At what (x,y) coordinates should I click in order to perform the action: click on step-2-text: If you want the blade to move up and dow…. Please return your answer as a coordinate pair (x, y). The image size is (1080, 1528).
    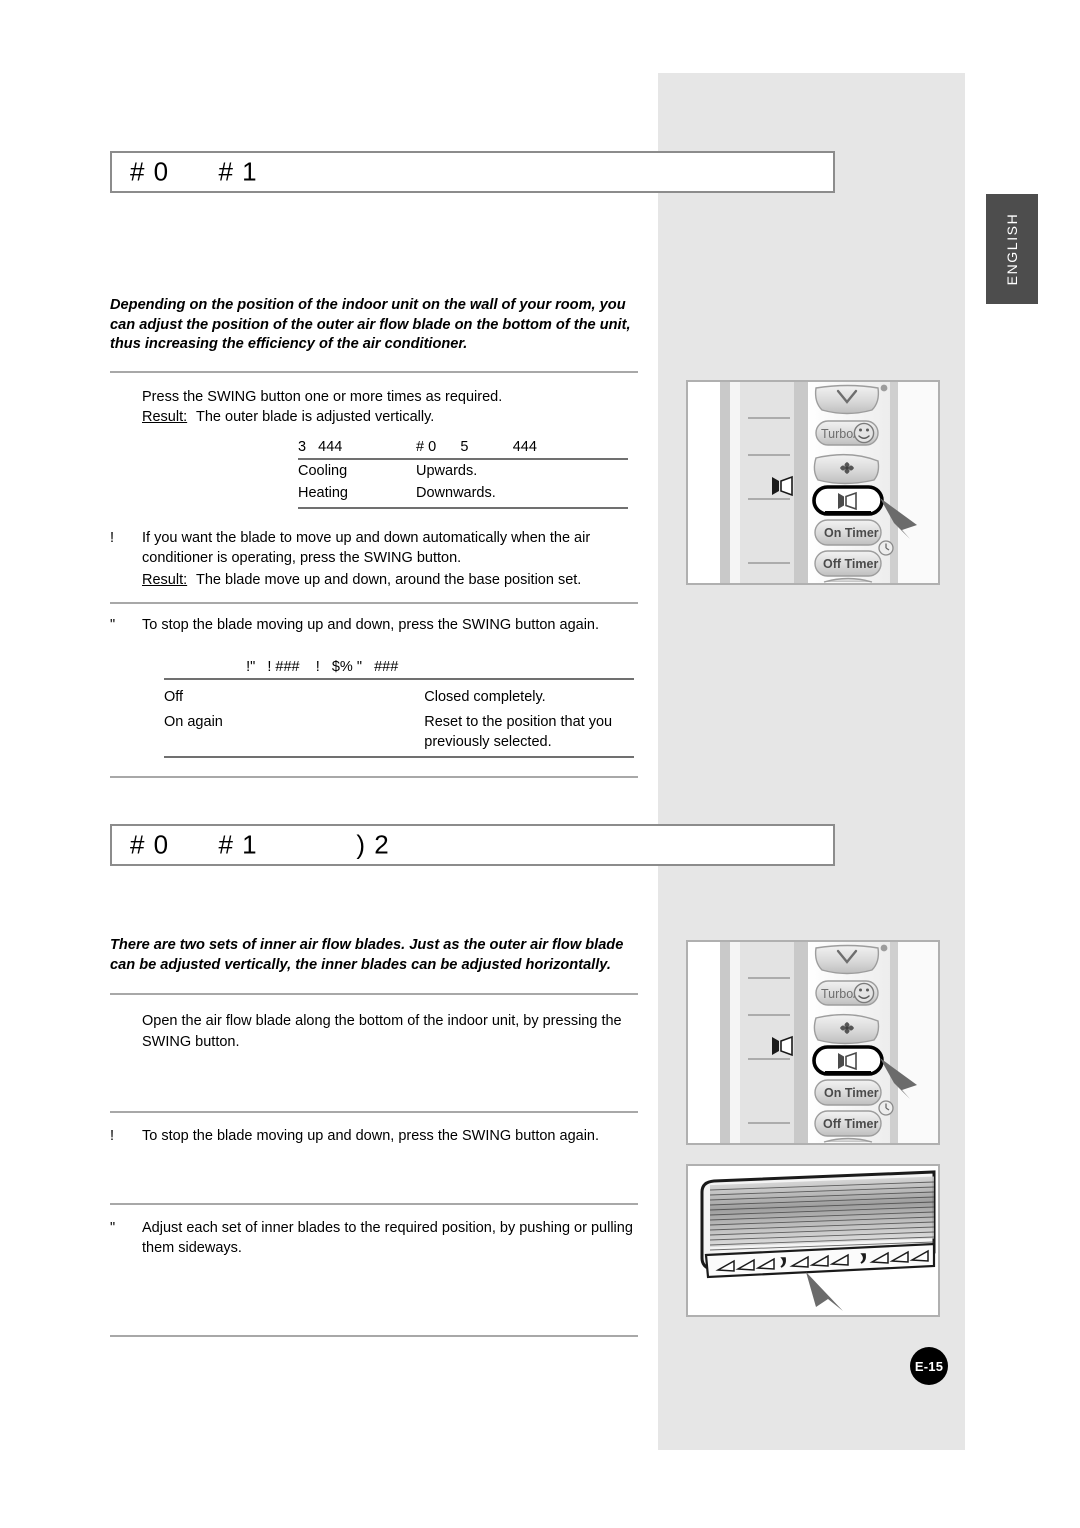
    Looking at the image, I should click on (366, 548).